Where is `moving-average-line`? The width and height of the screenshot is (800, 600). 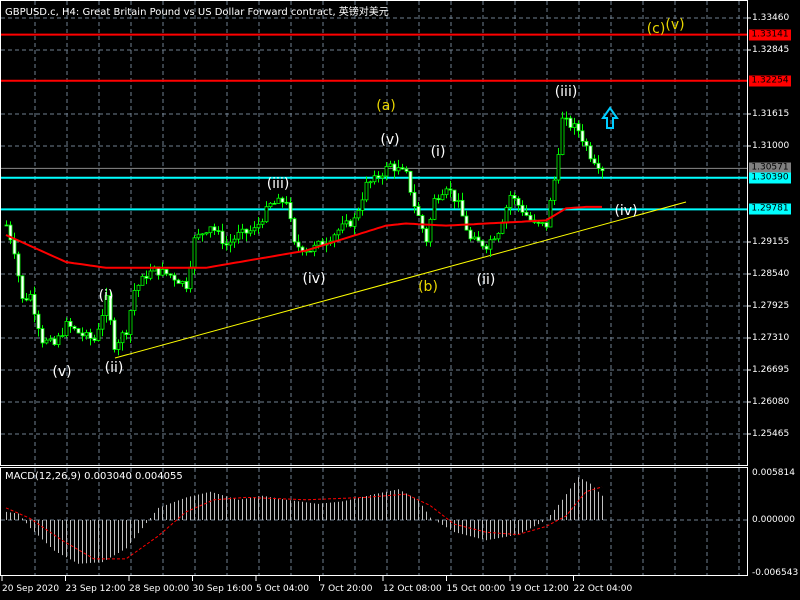
moving-average-line is located at coordinates (303, 237).